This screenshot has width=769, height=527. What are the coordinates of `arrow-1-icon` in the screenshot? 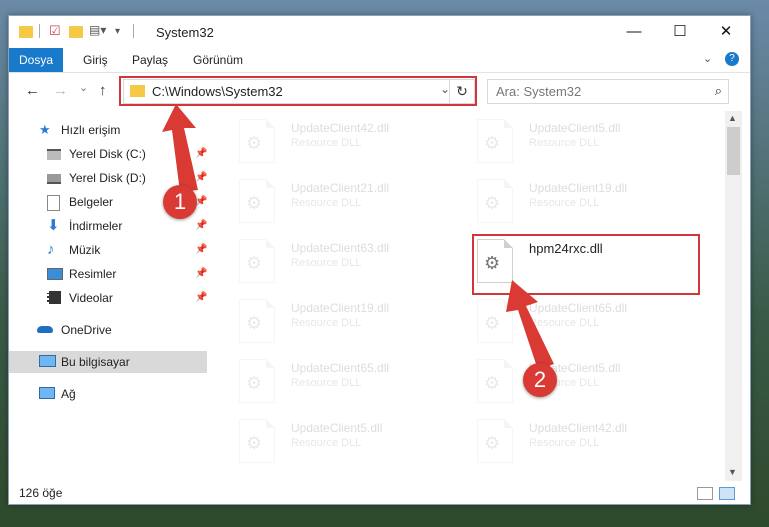 It's located at (180, 148).